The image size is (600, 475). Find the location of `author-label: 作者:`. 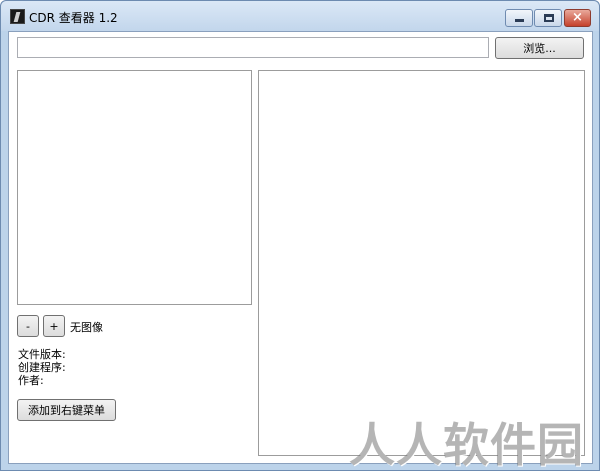

author-label: 作者: is located at coordinates (31, 380).